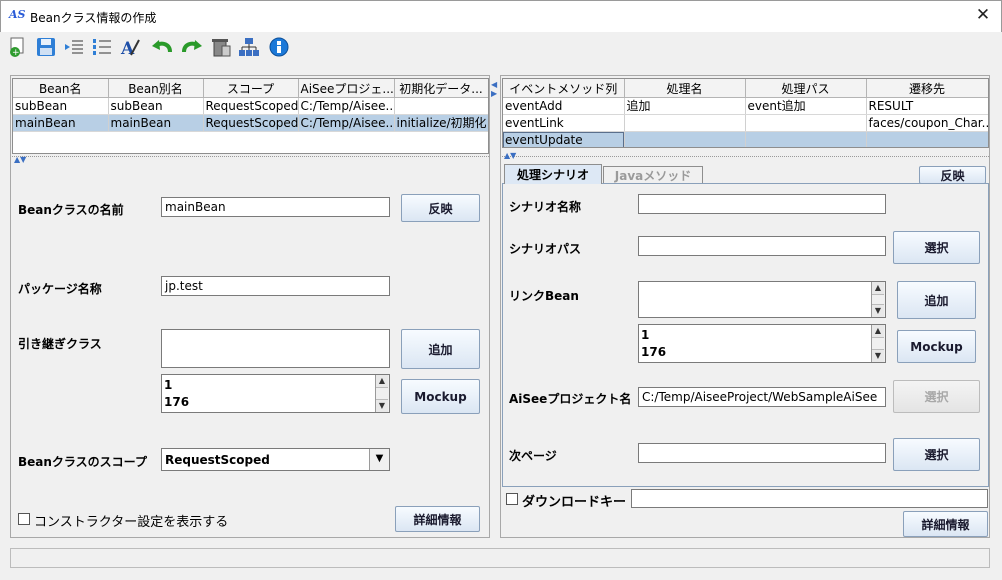  I want to click on download-key-checkbox, so click(512, 499).